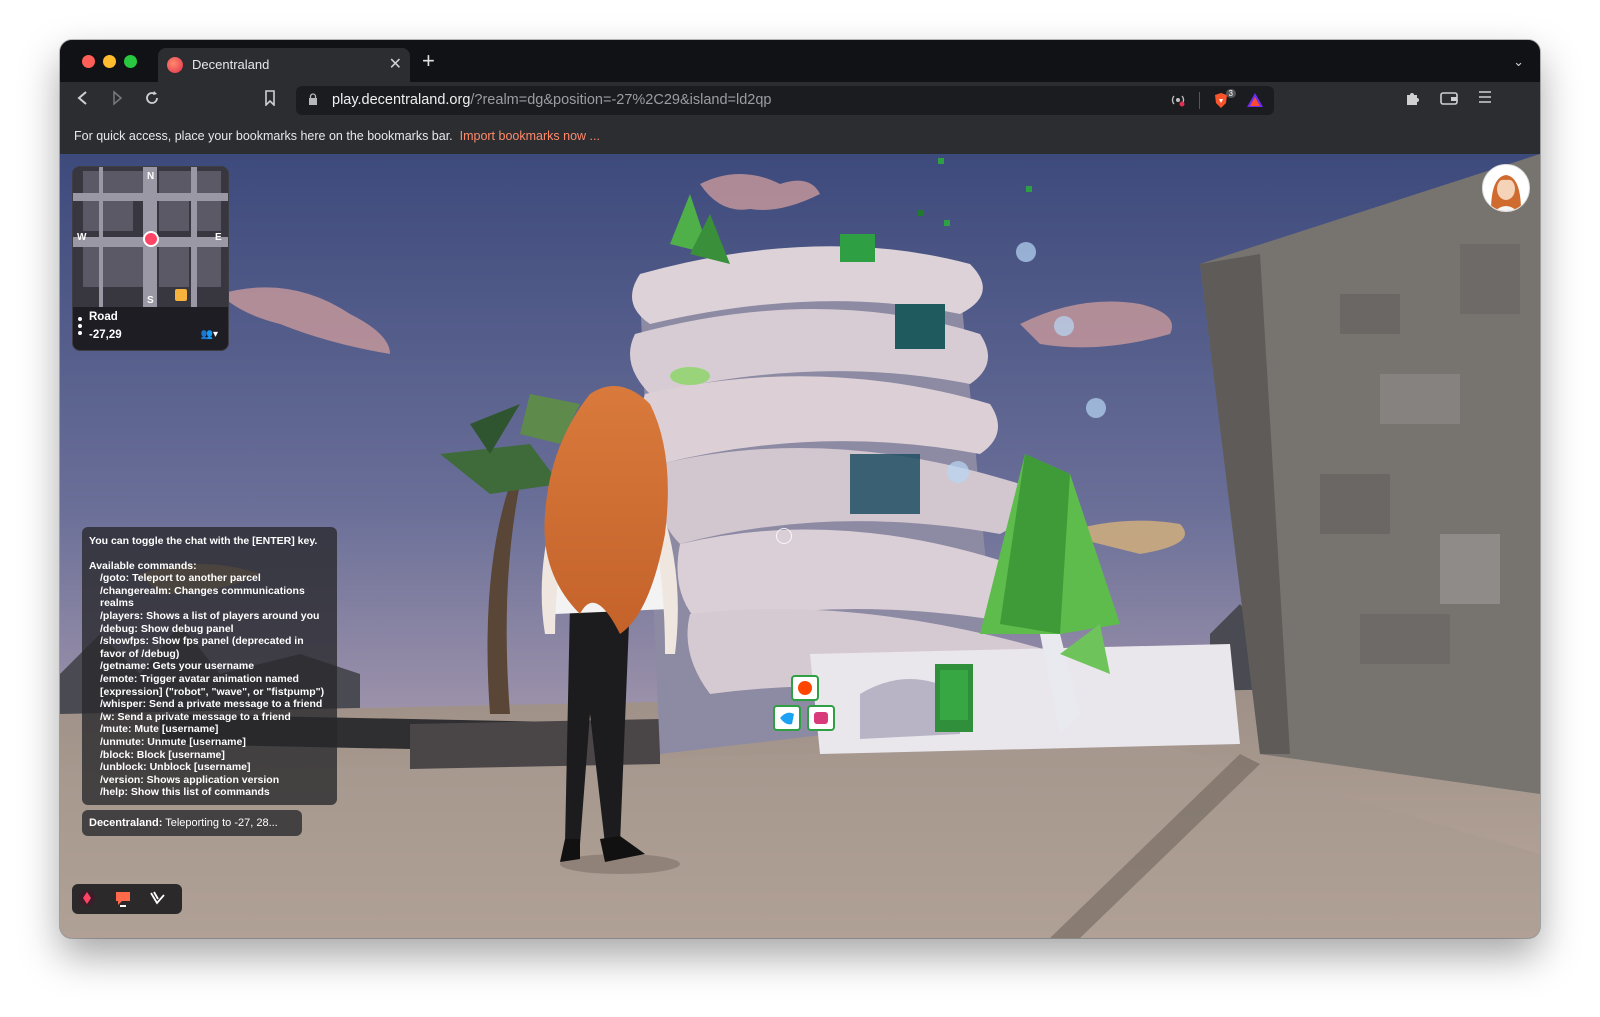 The width and height of the screenshot is (1600, 1017). Describe the element at coordinates (190, 779) in the screenshot. I see `chat-command-line: /version: Shows application version` at that location.